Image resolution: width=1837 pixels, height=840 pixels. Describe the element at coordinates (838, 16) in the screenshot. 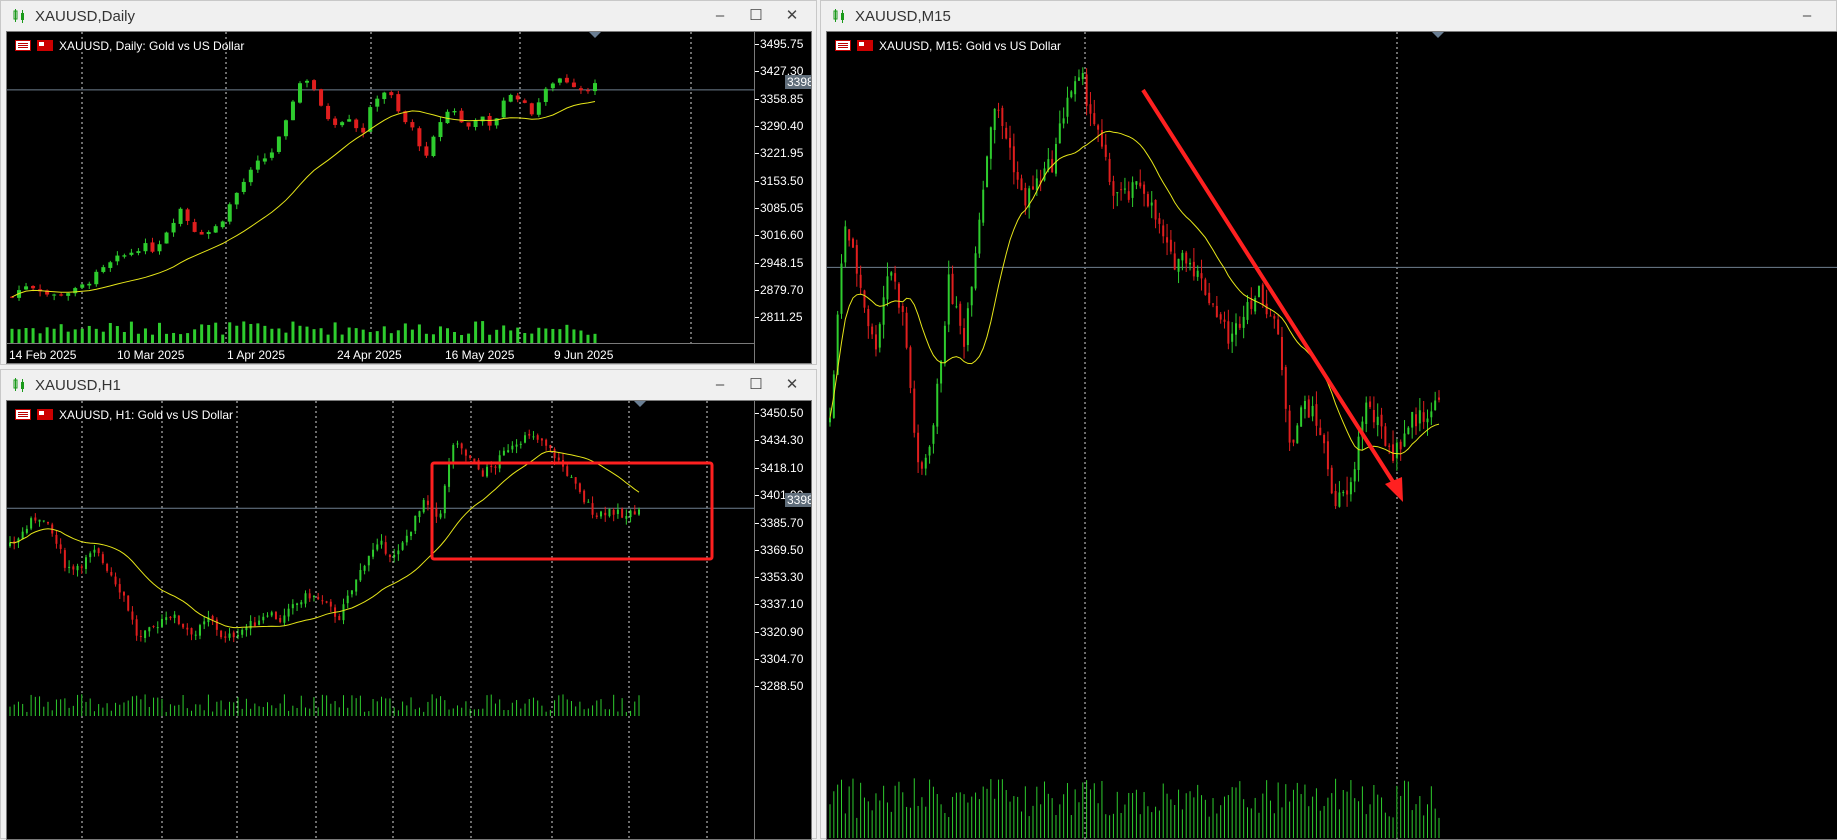

I see `candlestick-chart-icon` at that location.